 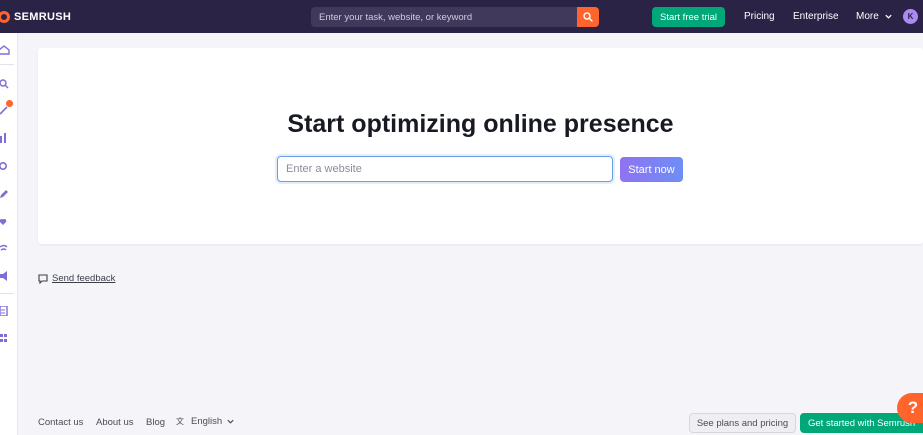 I want to click on page-title: Start optimizing online presence, so click(x=480, y=124).